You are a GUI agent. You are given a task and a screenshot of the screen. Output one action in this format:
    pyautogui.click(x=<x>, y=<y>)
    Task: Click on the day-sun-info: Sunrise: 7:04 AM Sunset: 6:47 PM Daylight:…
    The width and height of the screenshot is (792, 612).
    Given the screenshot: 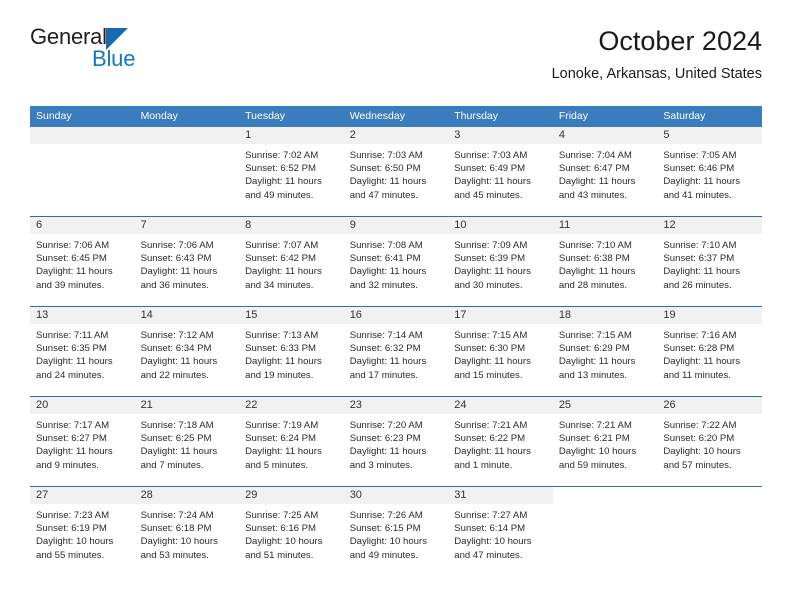 What is the action you would take?
    pyautogui.click(x=605, y=173)
    